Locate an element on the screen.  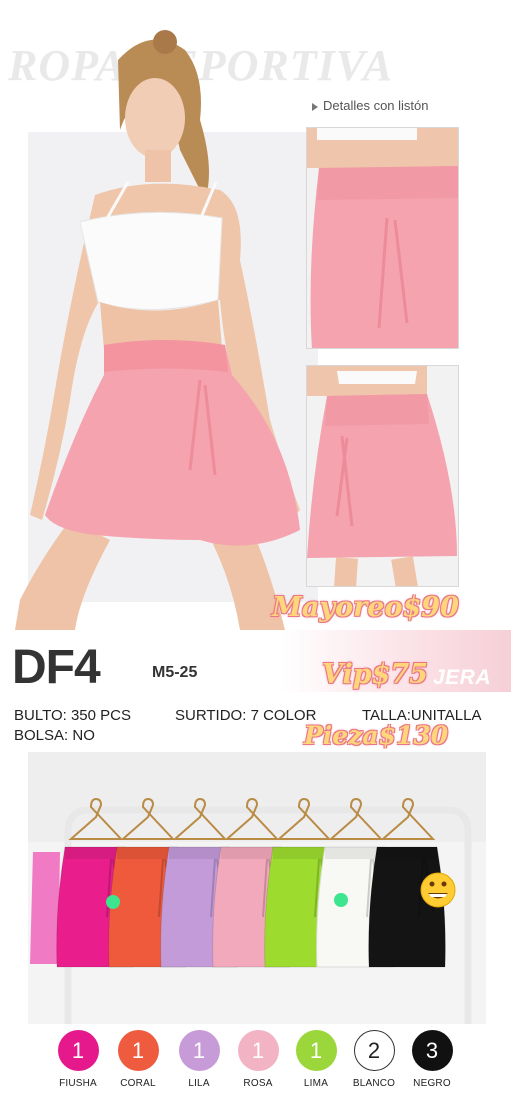
swatch-color-name: ROSA is located at coordinates (258, 1083).